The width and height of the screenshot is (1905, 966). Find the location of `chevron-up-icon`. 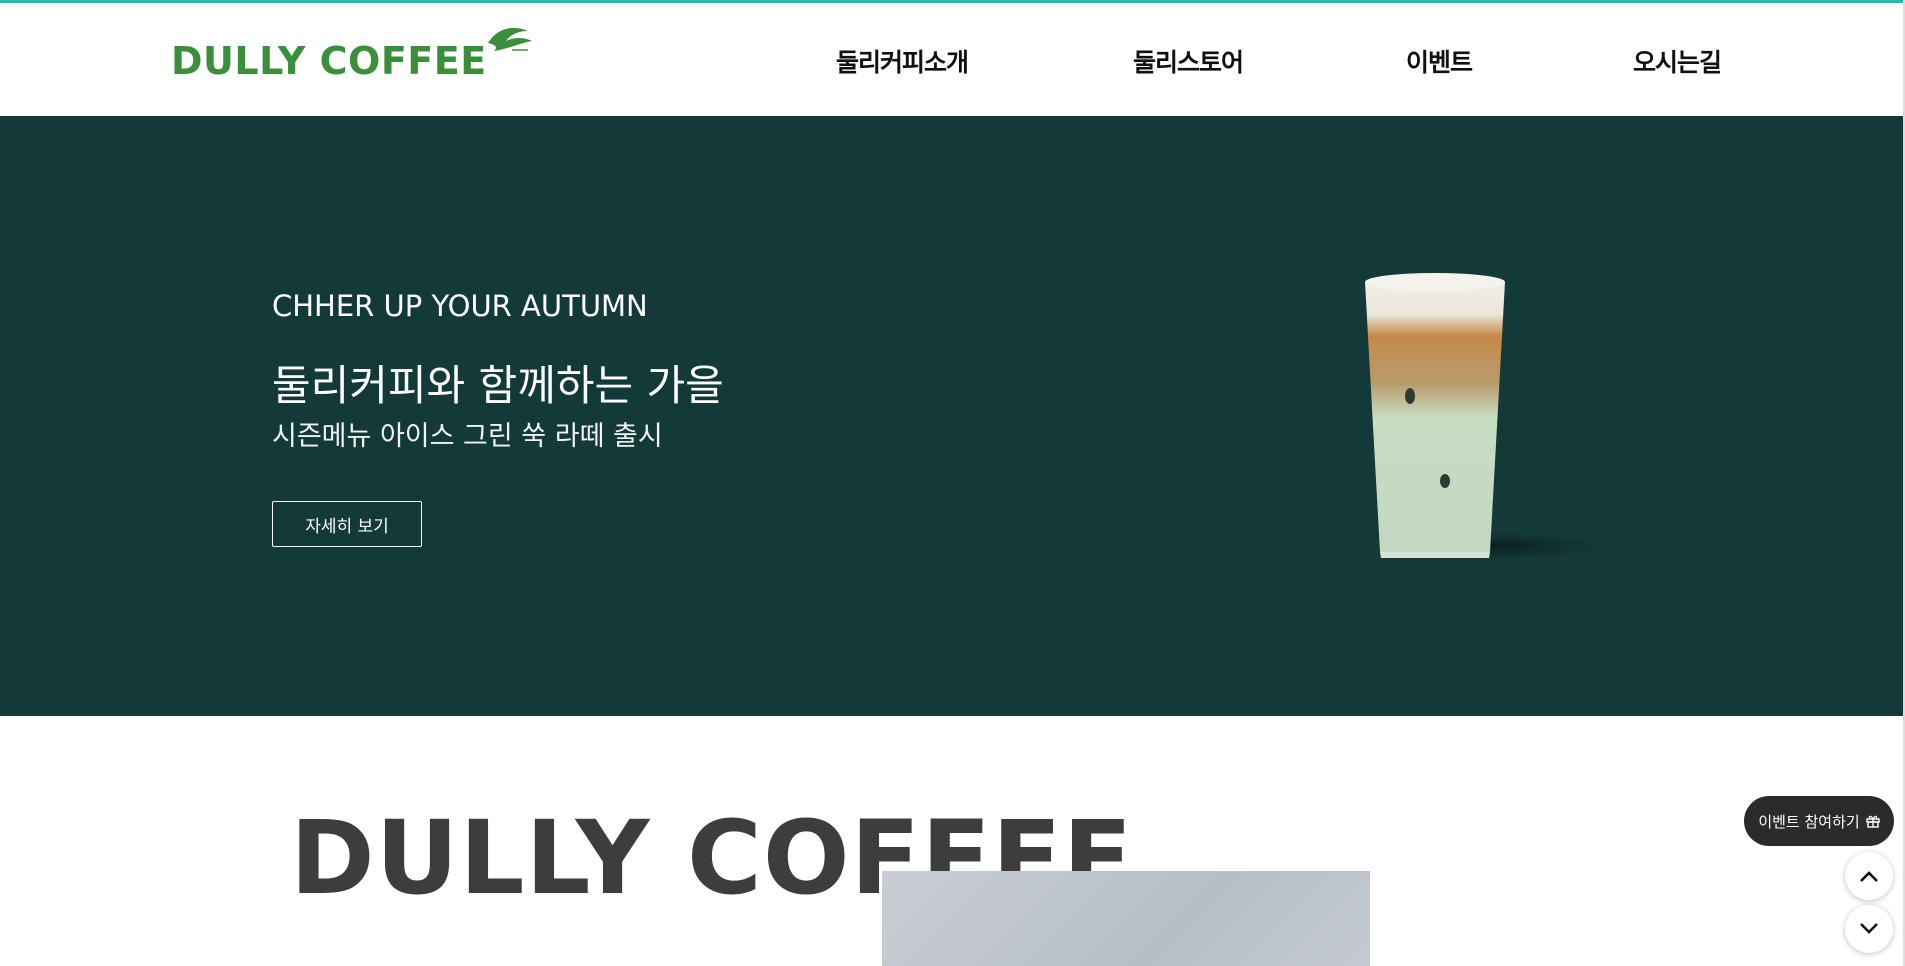

chevron-up-icon is located at coordinates (1869, 876).